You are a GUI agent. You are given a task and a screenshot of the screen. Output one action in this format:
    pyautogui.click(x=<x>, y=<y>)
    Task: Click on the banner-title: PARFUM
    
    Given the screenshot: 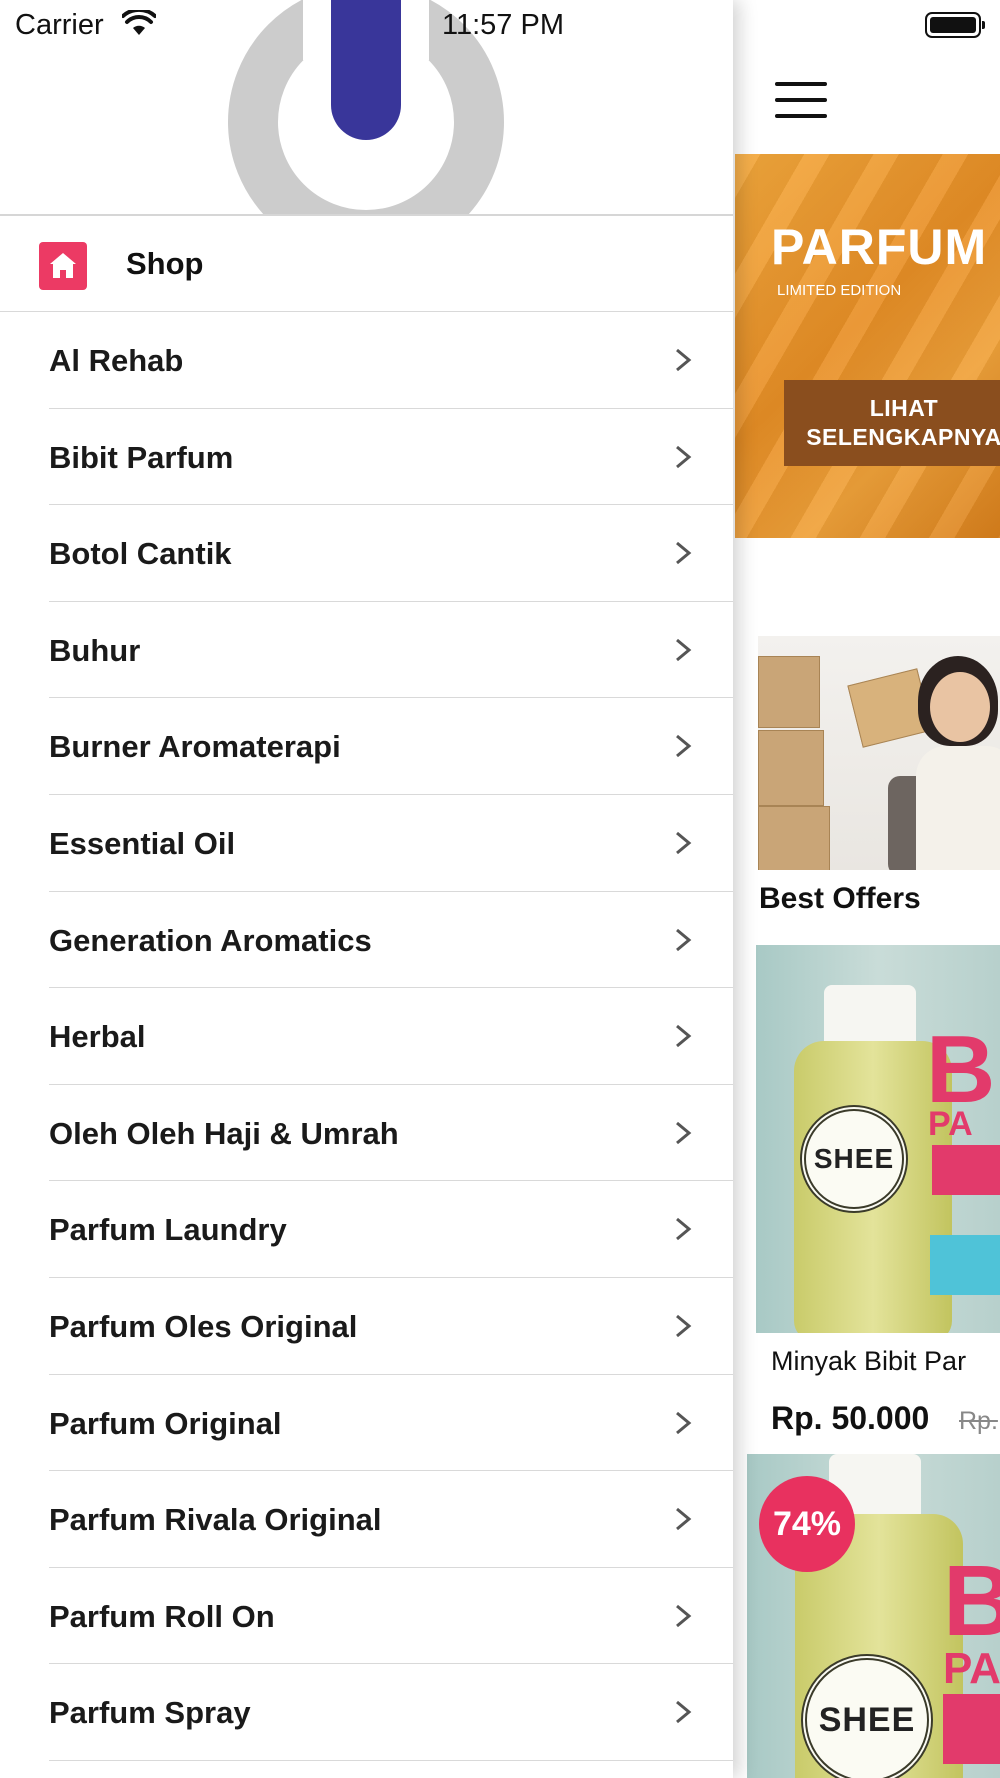 What is the action you would take?
    pyautogui.click(x=879, y=247)
    